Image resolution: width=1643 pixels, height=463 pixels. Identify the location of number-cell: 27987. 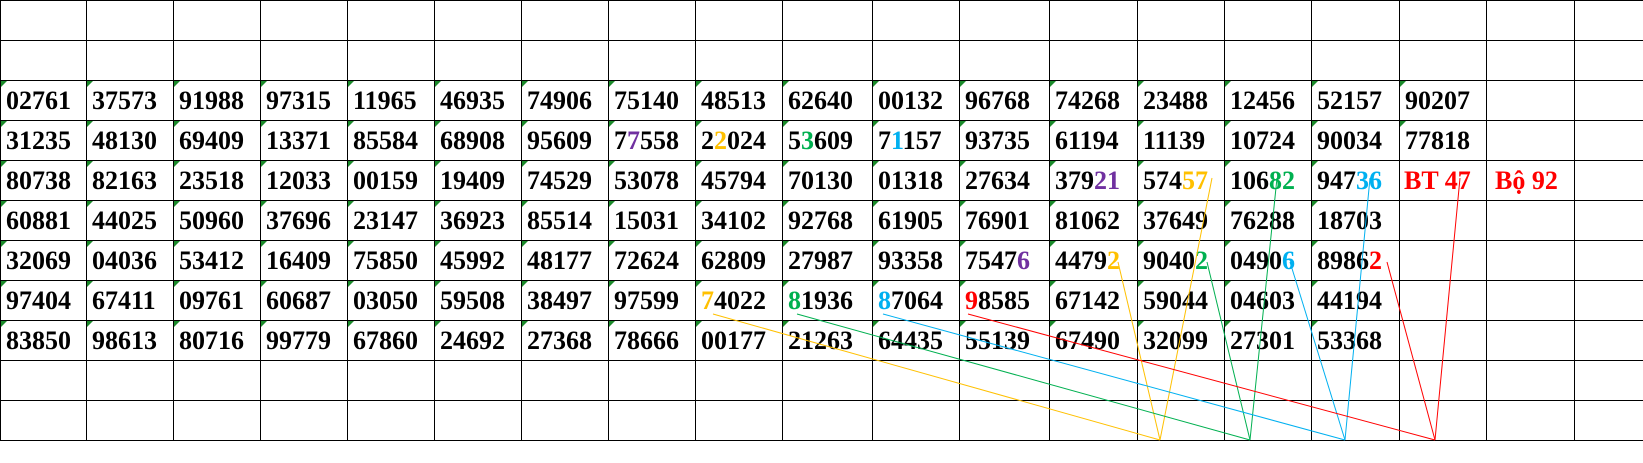
(827, 260).